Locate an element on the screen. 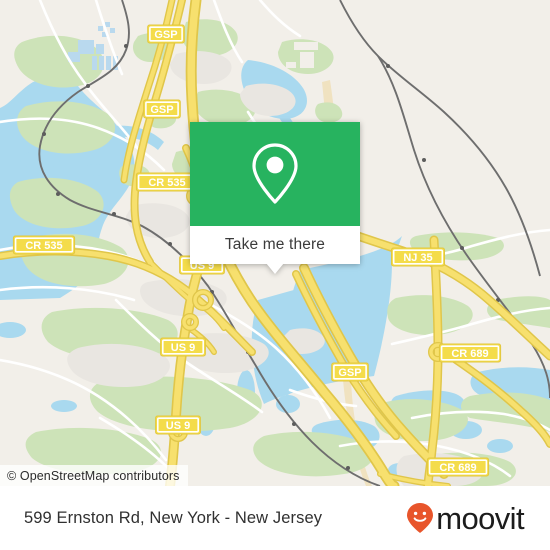  road-shield-label: NJ 35 is located at coordinates (417, 258).